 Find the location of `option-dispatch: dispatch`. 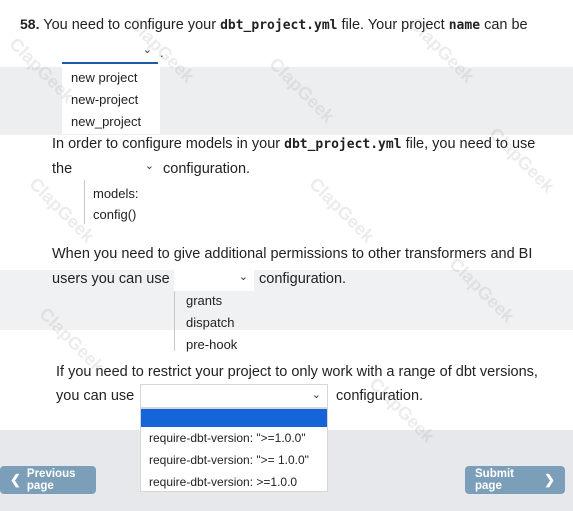

option-dispatch: dispatch is located at coordinates (210, 322).